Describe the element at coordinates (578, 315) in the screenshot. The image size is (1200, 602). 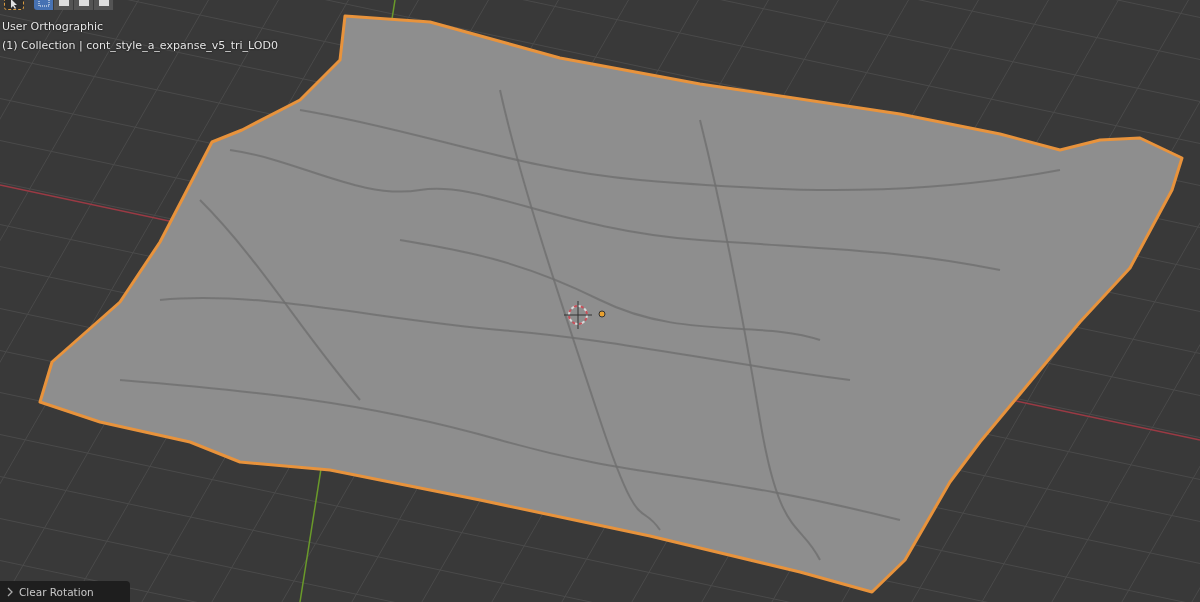
I see `3d-cursor-icon` at that location.